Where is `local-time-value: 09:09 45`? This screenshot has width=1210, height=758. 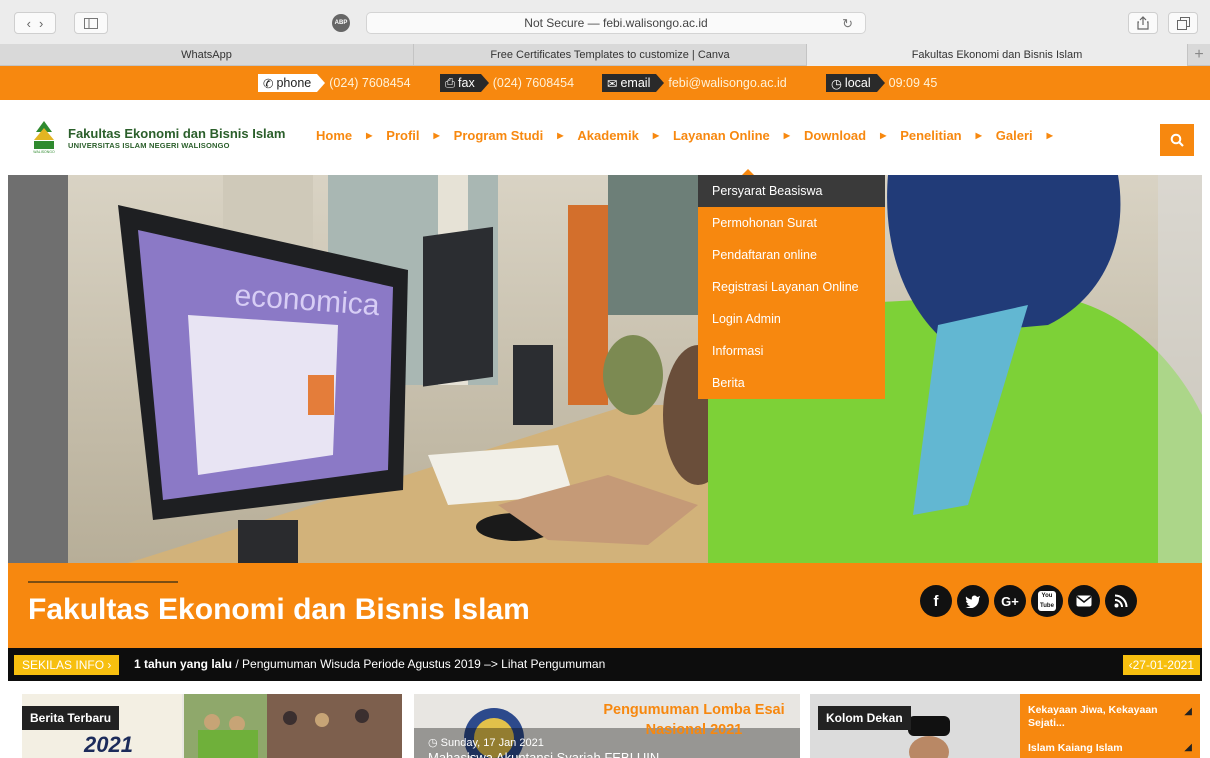
local-time-value: 09:09 45 is located at coordinates (913, 83).